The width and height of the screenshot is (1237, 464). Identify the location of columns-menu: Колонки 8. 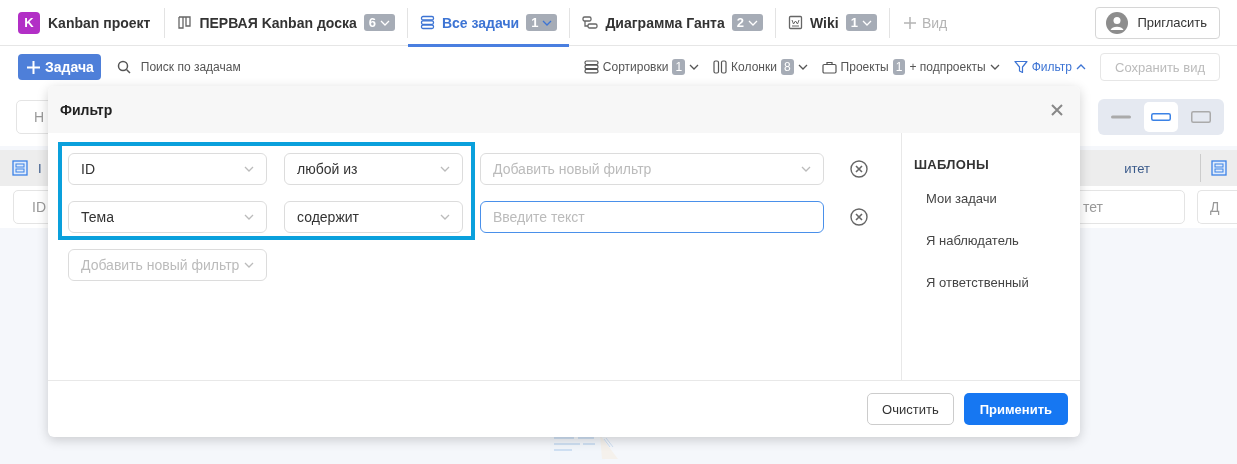
(760, 67).